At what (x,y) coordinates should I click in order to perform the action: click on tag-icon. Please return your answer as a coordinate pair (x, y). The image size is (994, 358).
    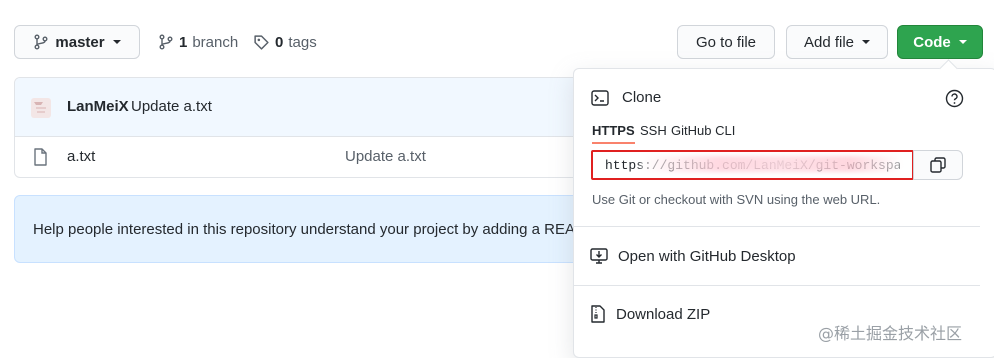
    Looking at the image, I should click on (261, 42).